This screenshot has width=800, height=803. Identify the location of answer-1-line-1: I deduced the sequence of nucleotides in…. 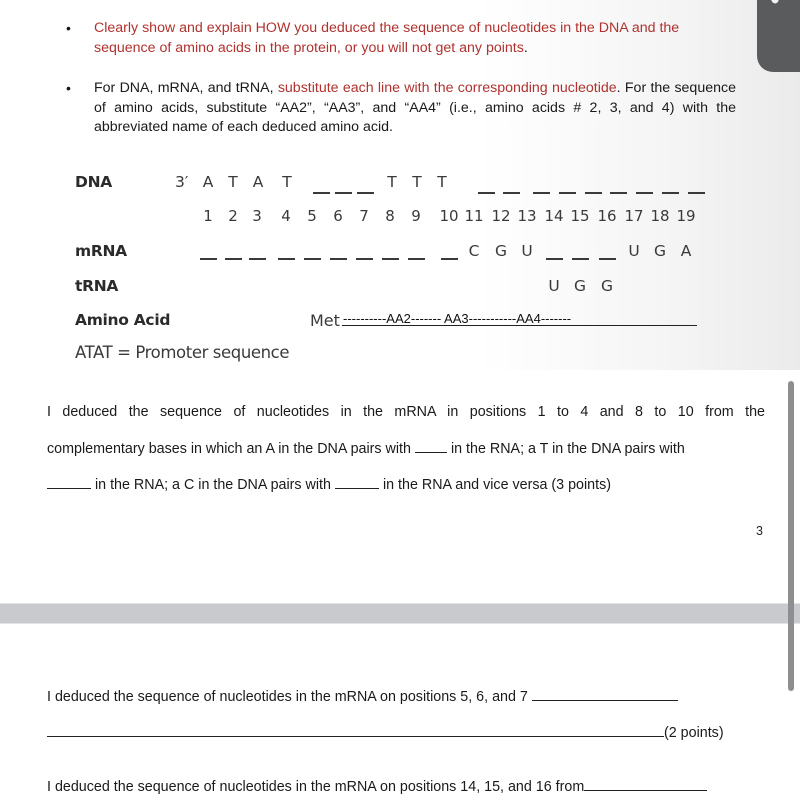
(406, 412).